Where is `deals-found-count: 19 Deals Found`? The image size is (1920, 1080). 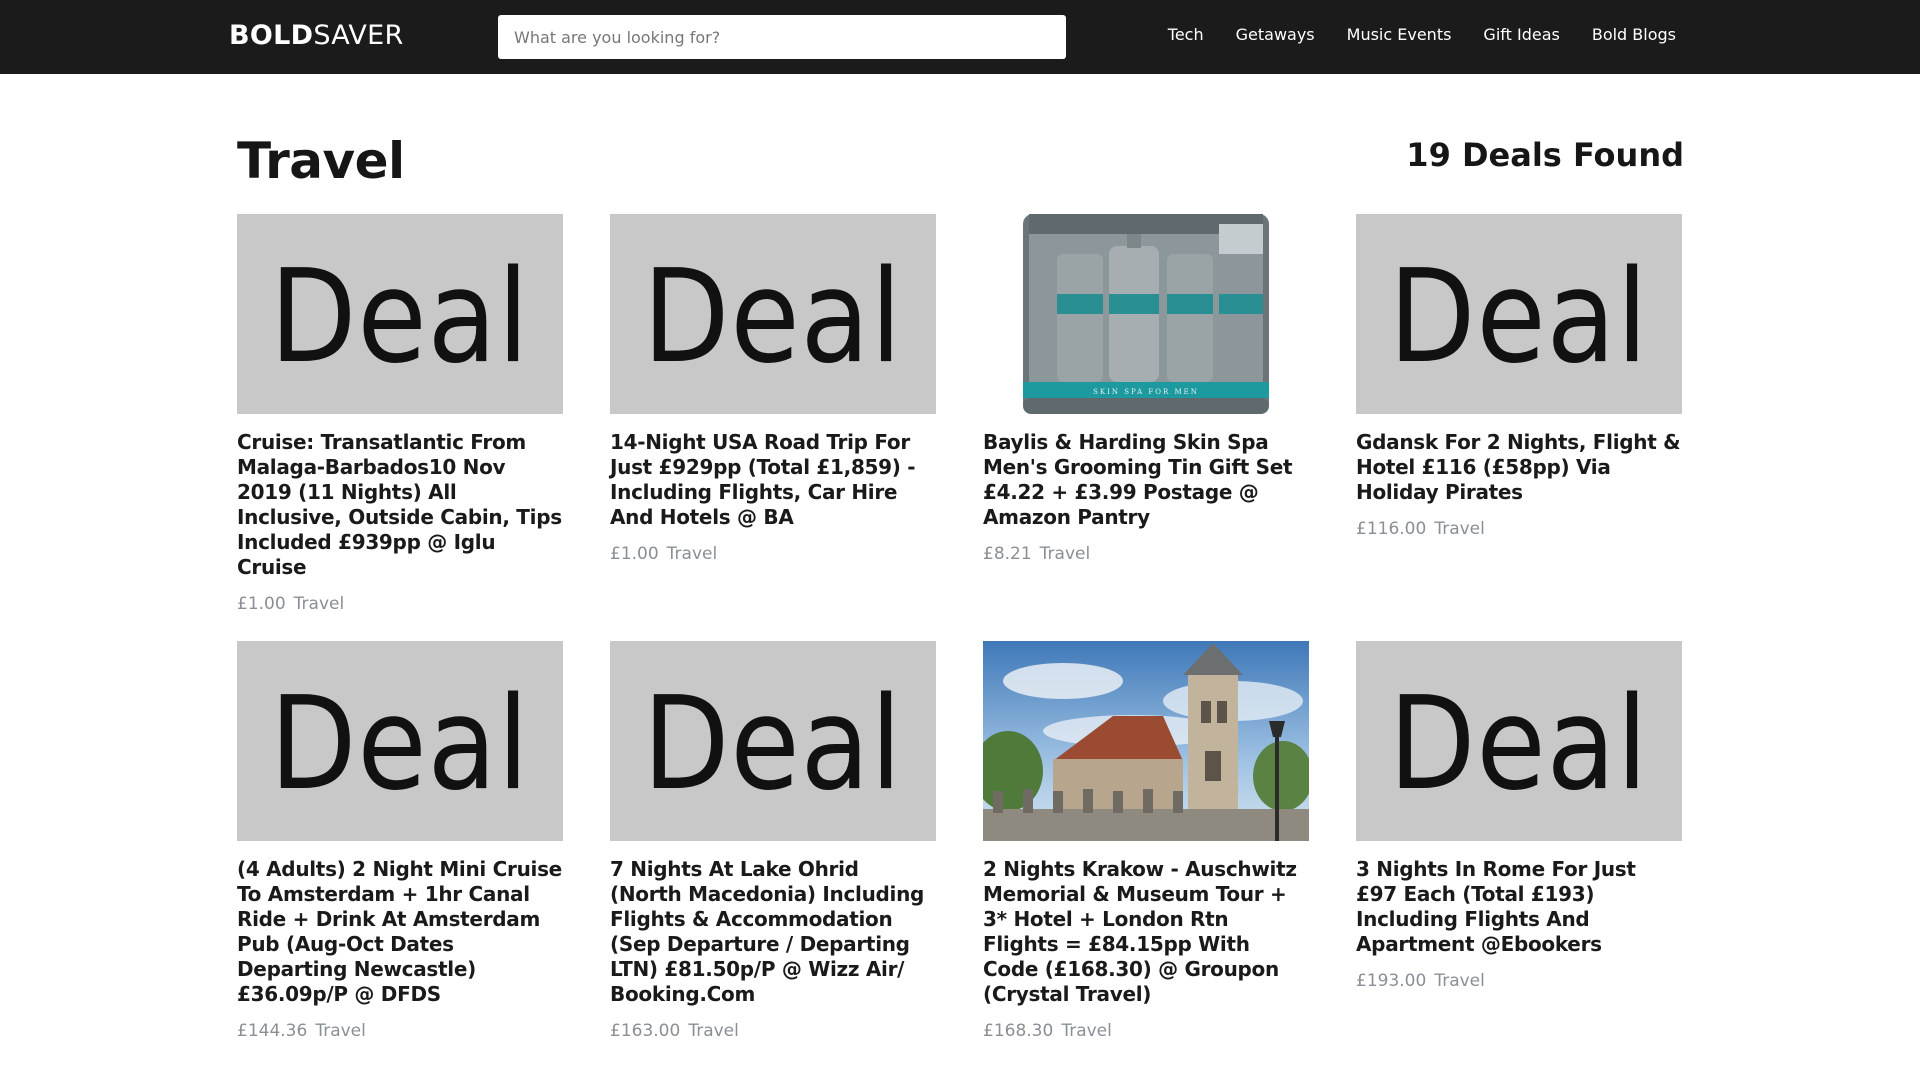 deals-found-count: 19 Deals Found is located at coordinates (1545, 155).